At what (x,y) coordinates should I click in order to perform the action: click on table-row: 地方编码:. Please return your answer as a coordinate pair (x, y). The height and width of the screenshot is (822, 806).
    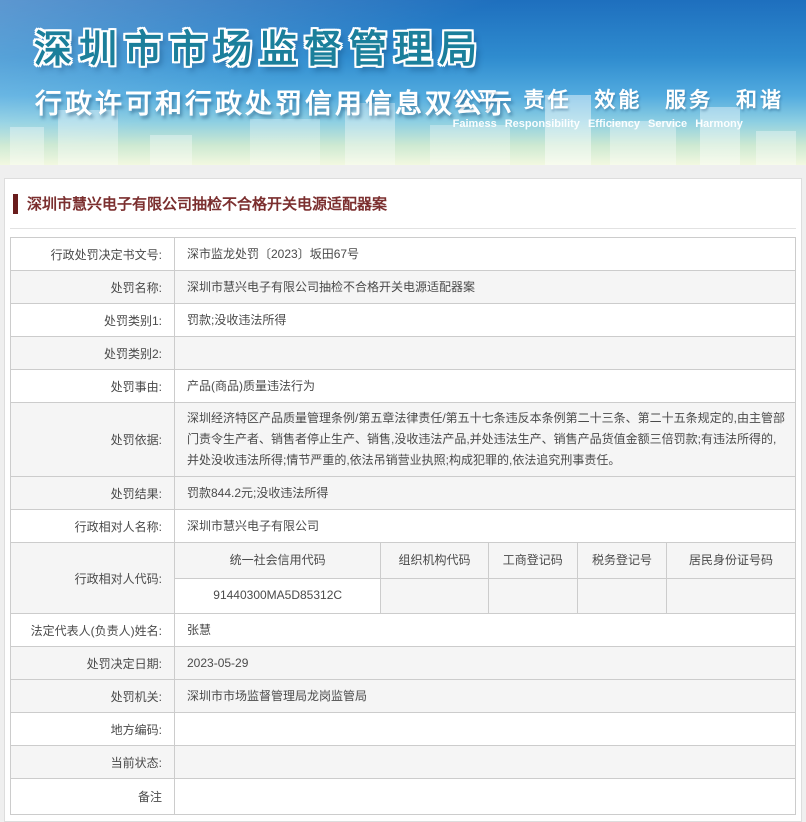
    Looking at the image, I should click on (403, 729).